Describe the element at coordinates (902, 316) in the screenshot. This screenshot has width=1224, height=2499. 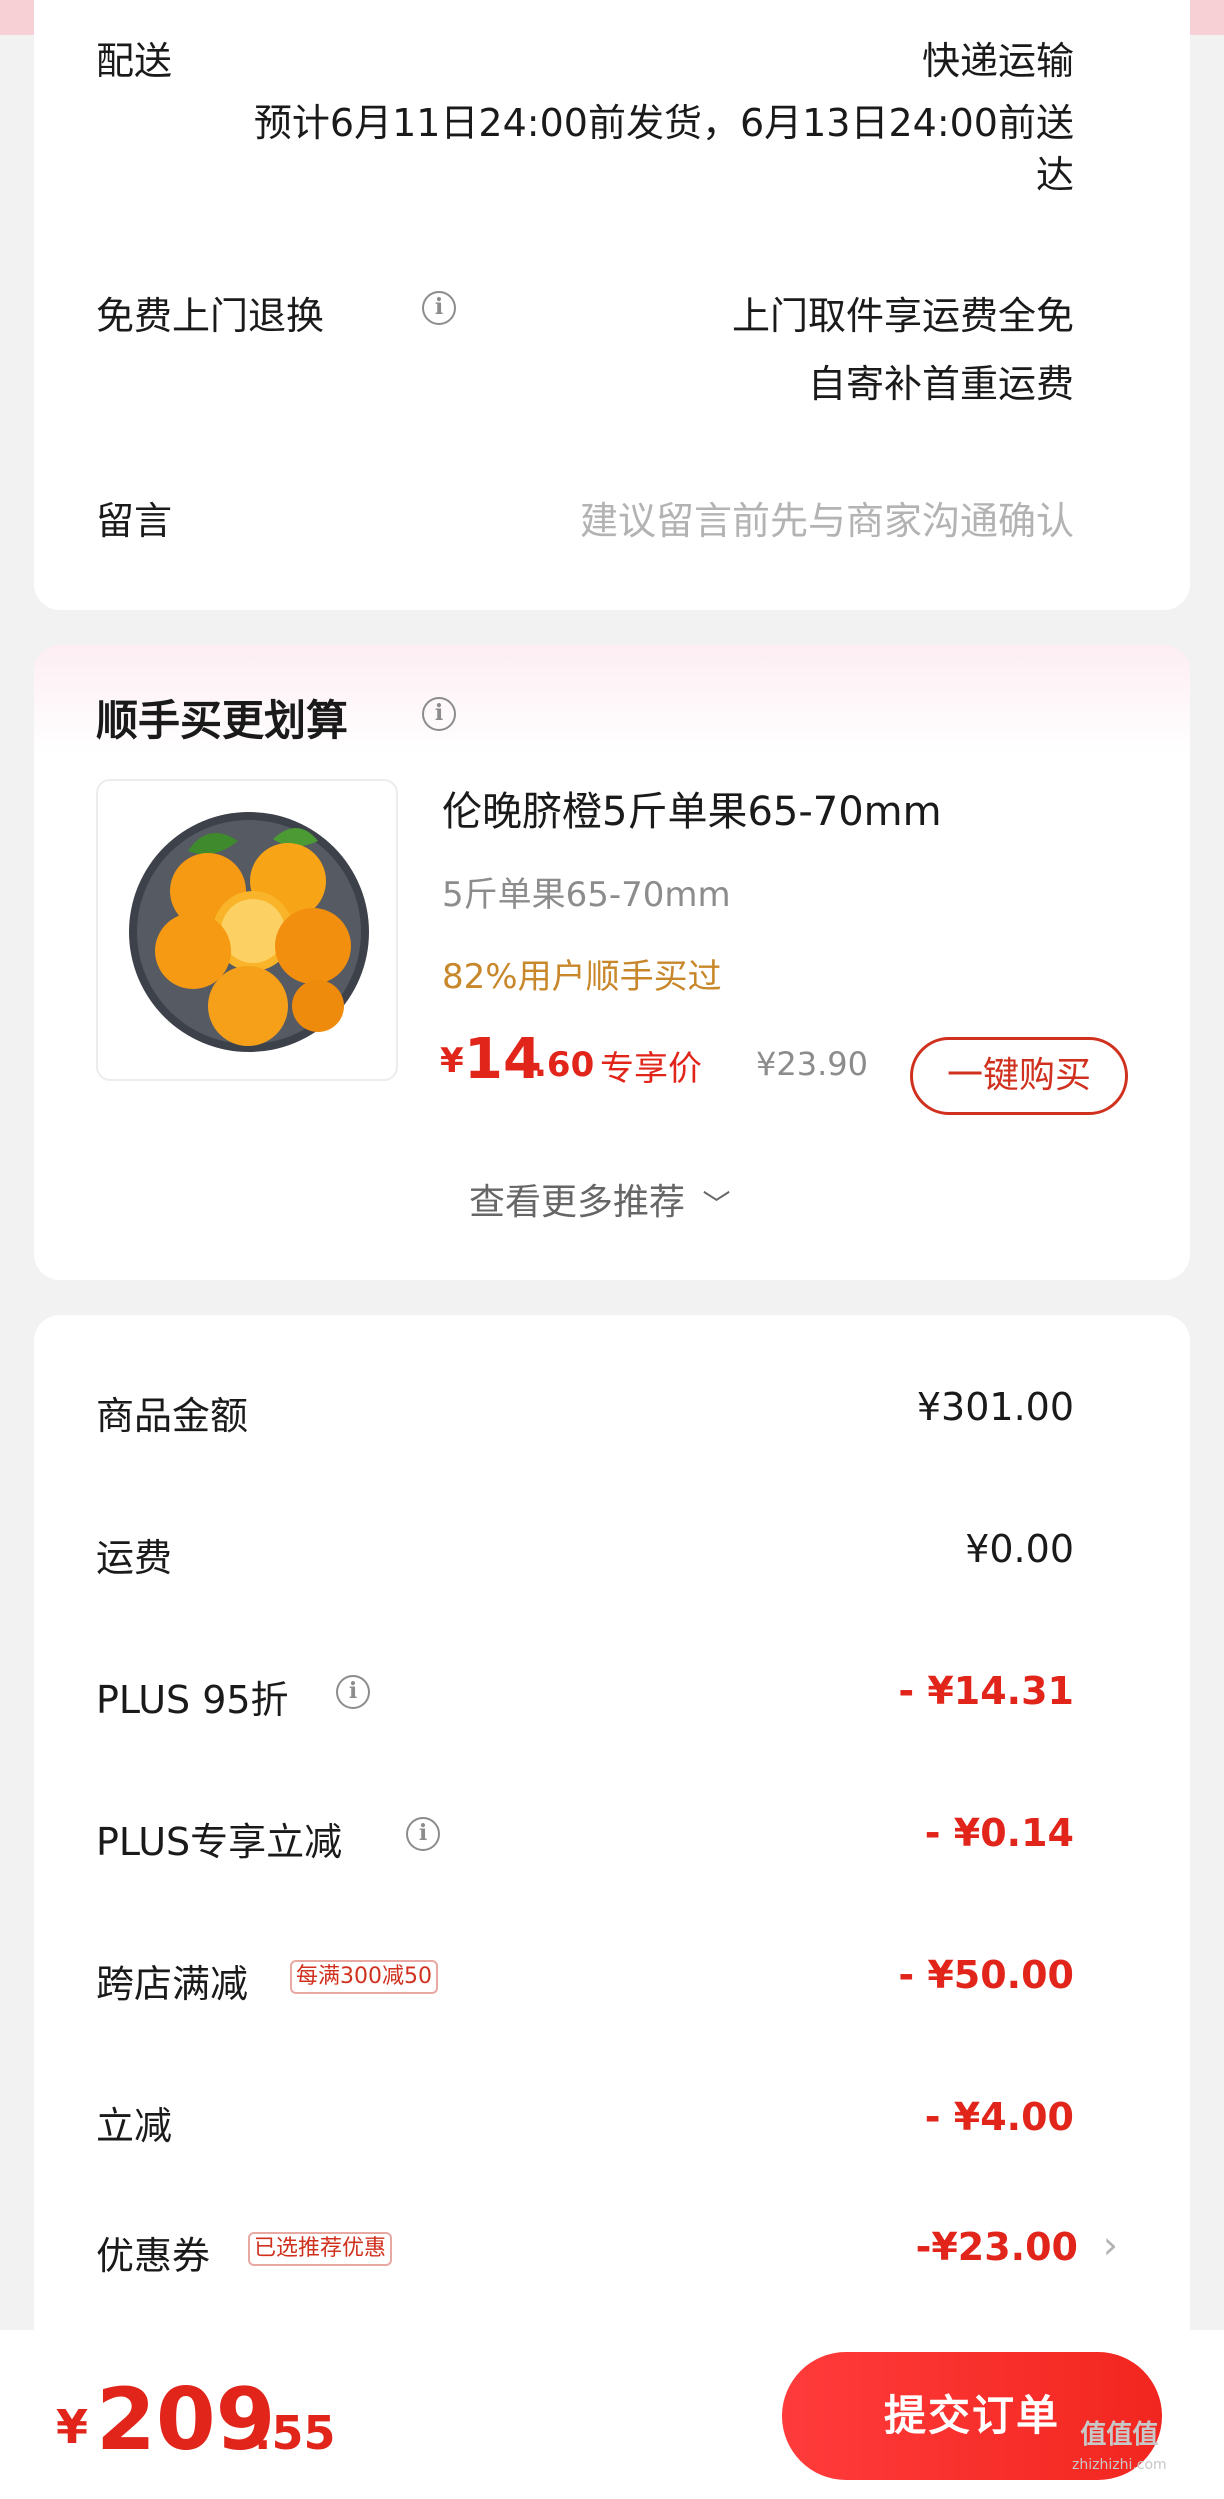
I see `free-return-line1: 上门取件享运费全免` at that location.